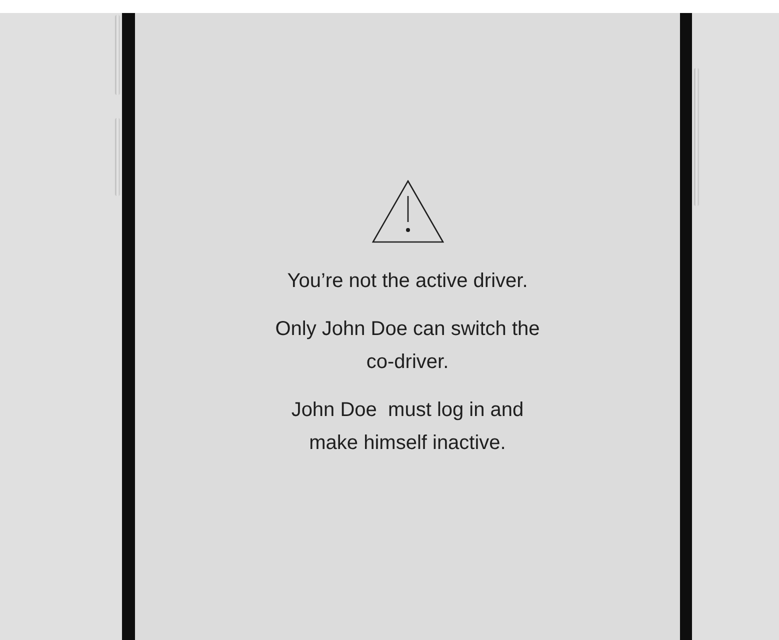 The height and width of the screenshot is (640, 779). I want to click on alert-message: You’re not the active driver., so click(407, 281).